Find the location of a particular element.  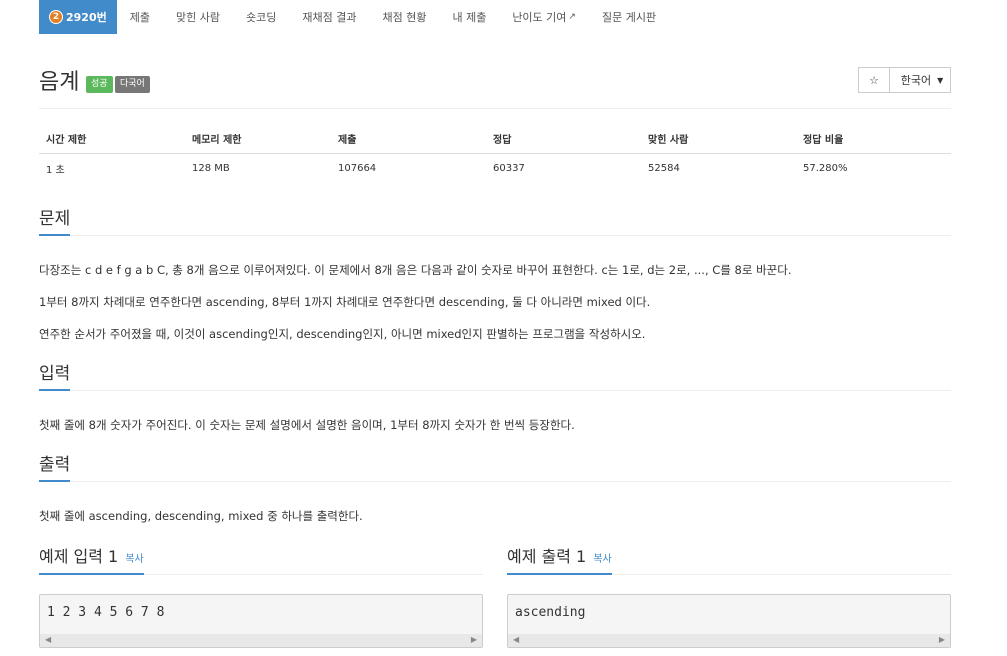

sample-input-header: 예제 입력 1 복사 is located at coordinates (261, 559).